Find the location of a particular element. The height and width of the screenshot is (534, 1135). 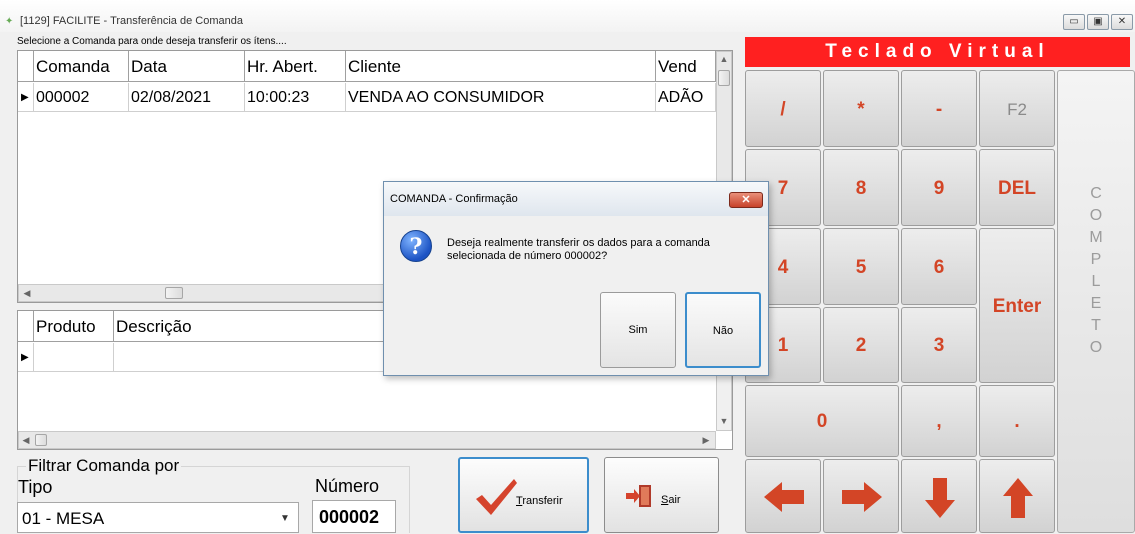

completo-letter: M is located at coordinates (1096, 237).